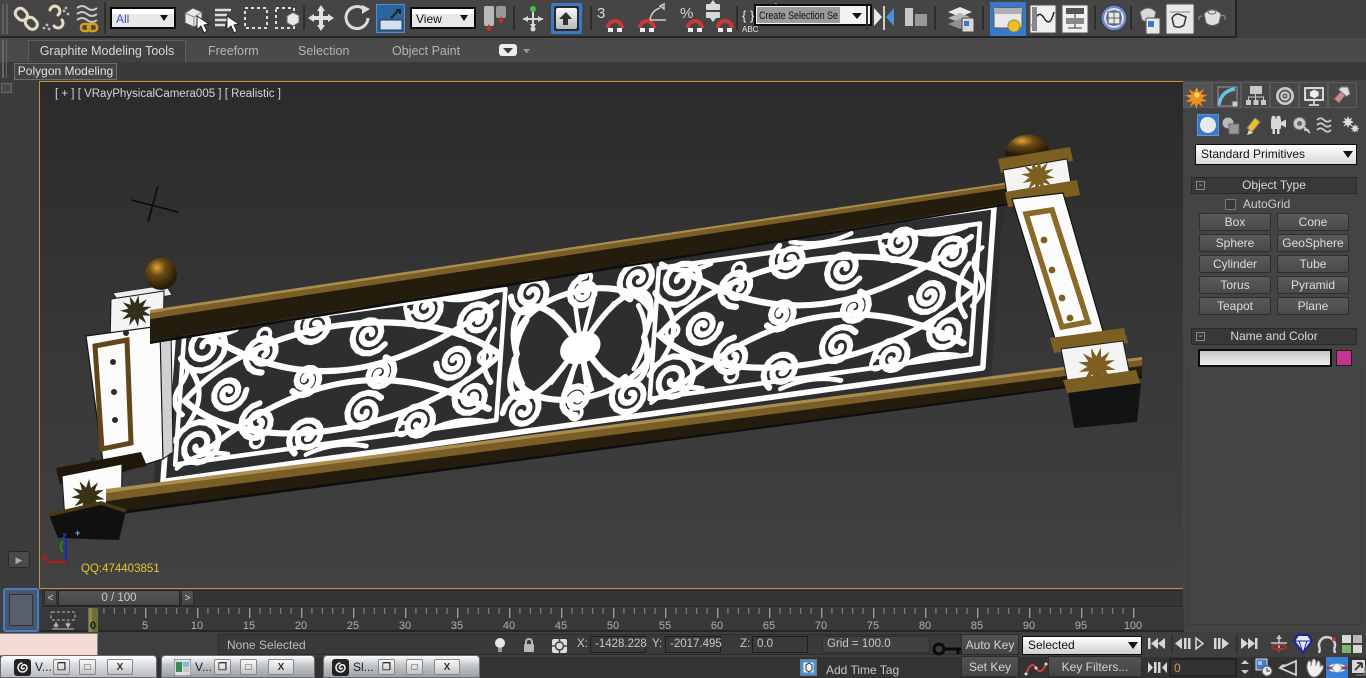 The width and height of the screenshot is (1366, 678). I want to click on svg-text: 40, so click(509, 626).